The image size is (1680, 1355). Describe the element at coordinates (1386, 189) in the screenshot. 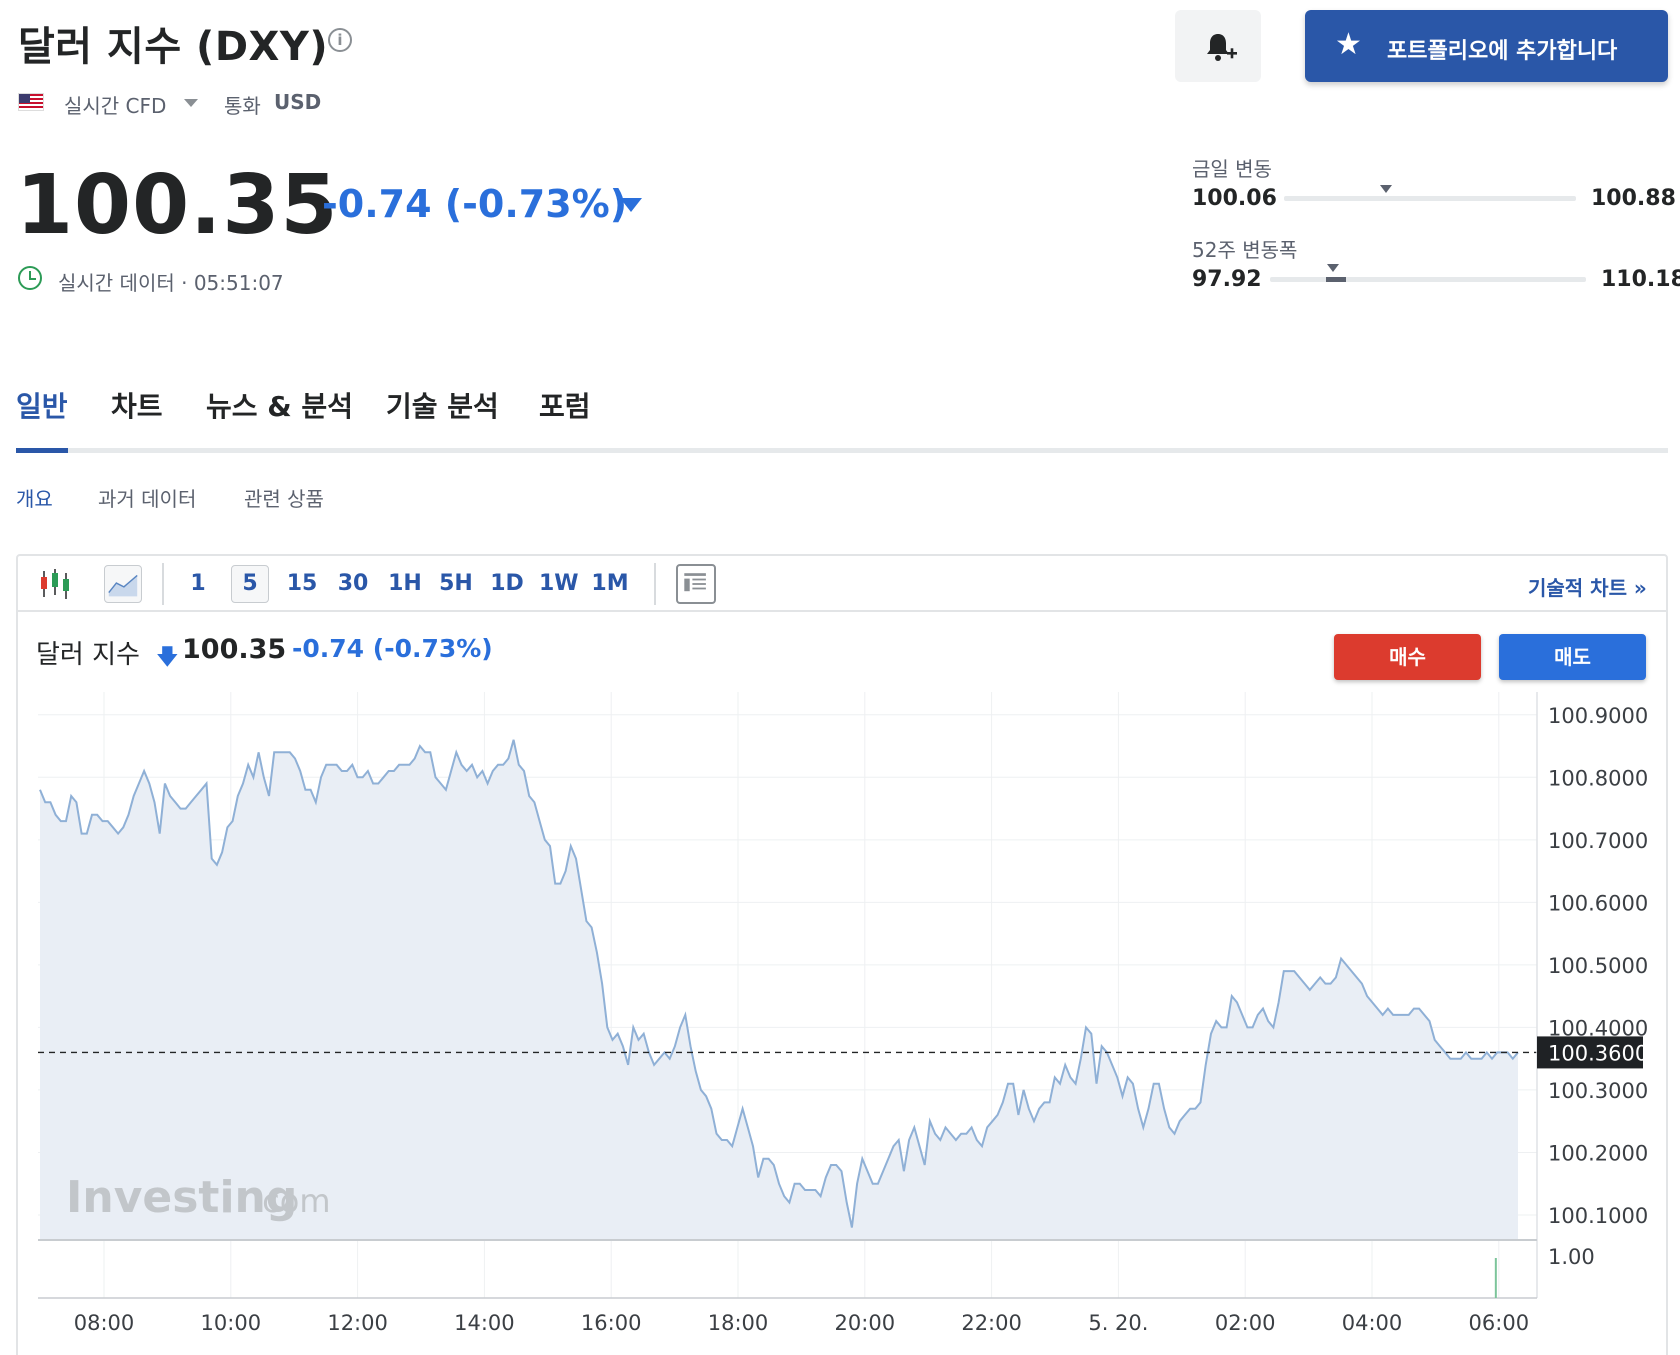

I see `day-range-marker` at that location.